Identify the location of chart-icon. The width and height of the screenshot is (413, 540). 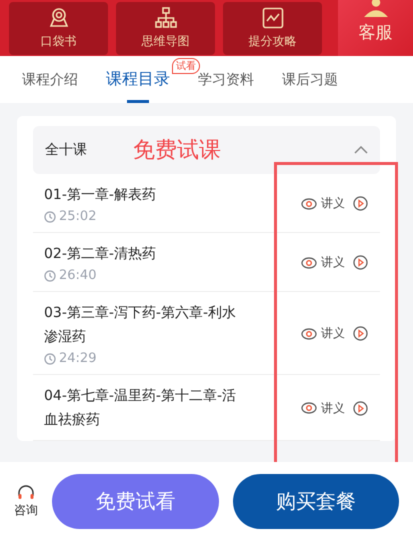
(273, 18).